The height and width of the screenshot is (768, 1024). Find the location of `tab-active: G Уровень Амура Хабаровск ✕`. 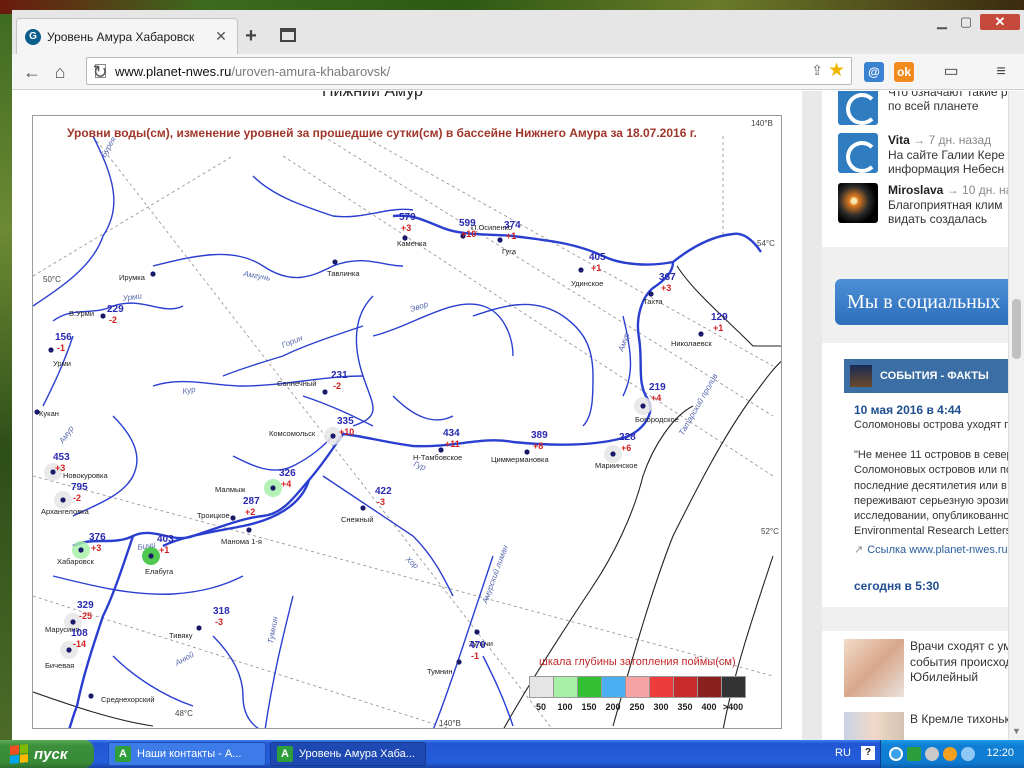

tab-active: G Уровень Амура Хабаровск ✕ is located at coordinates (127, 36).